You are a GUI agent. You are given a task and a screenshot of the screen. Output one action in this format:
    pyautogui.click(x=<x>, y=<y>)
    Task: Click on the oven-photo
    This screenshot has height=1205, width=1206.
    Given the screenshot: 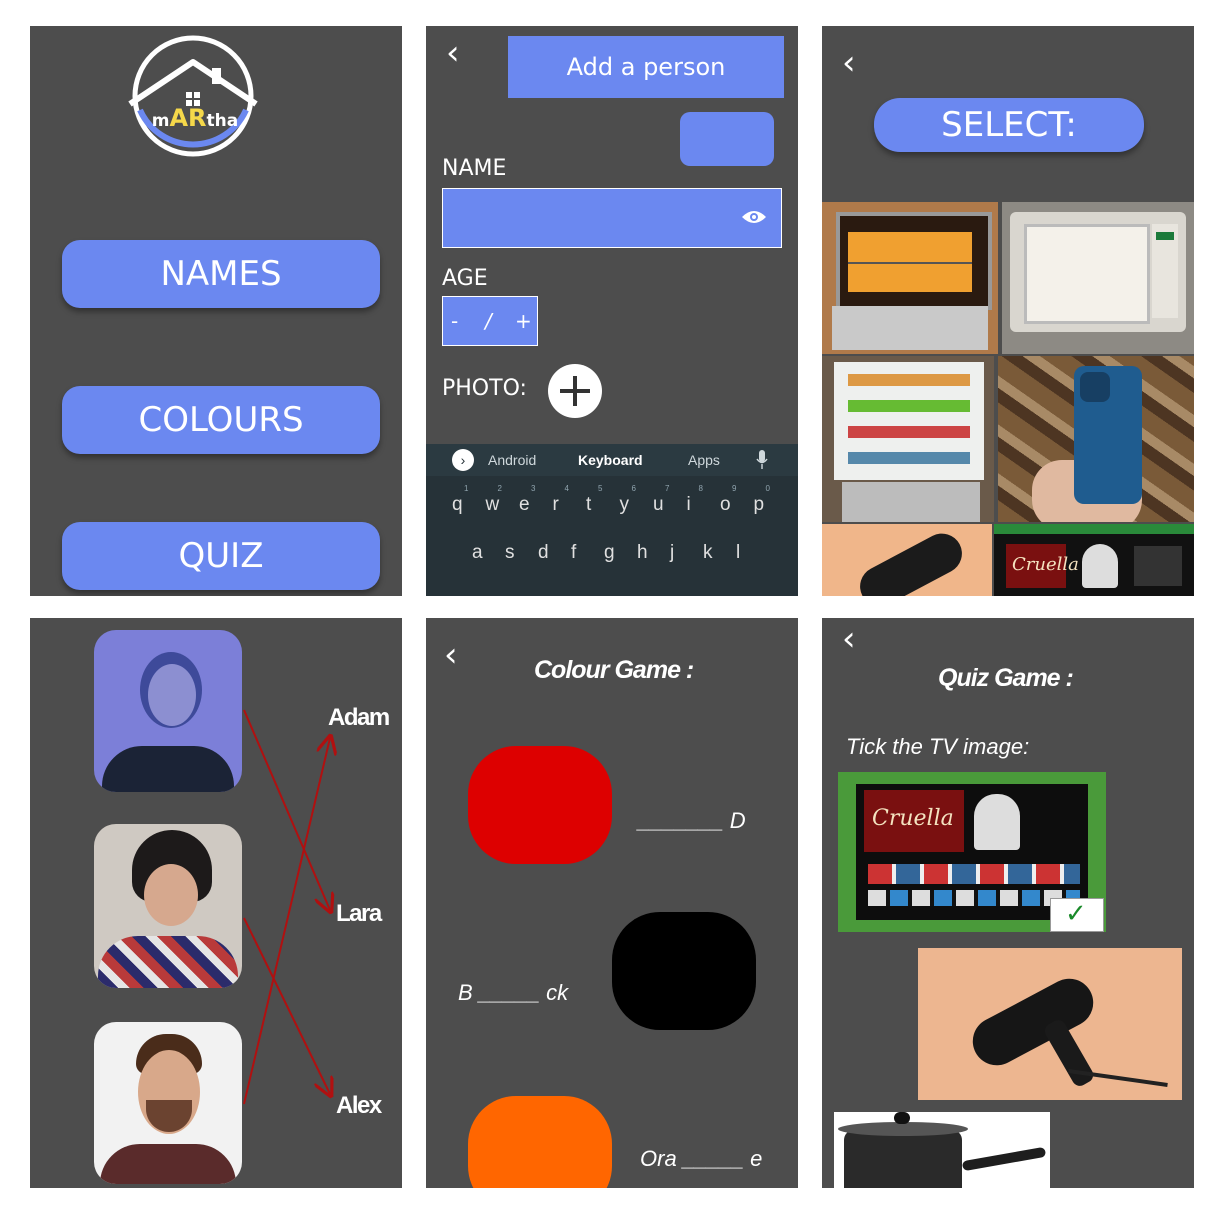 What is the action you would take?
    pyautogui.click(x=910, y=278)
    